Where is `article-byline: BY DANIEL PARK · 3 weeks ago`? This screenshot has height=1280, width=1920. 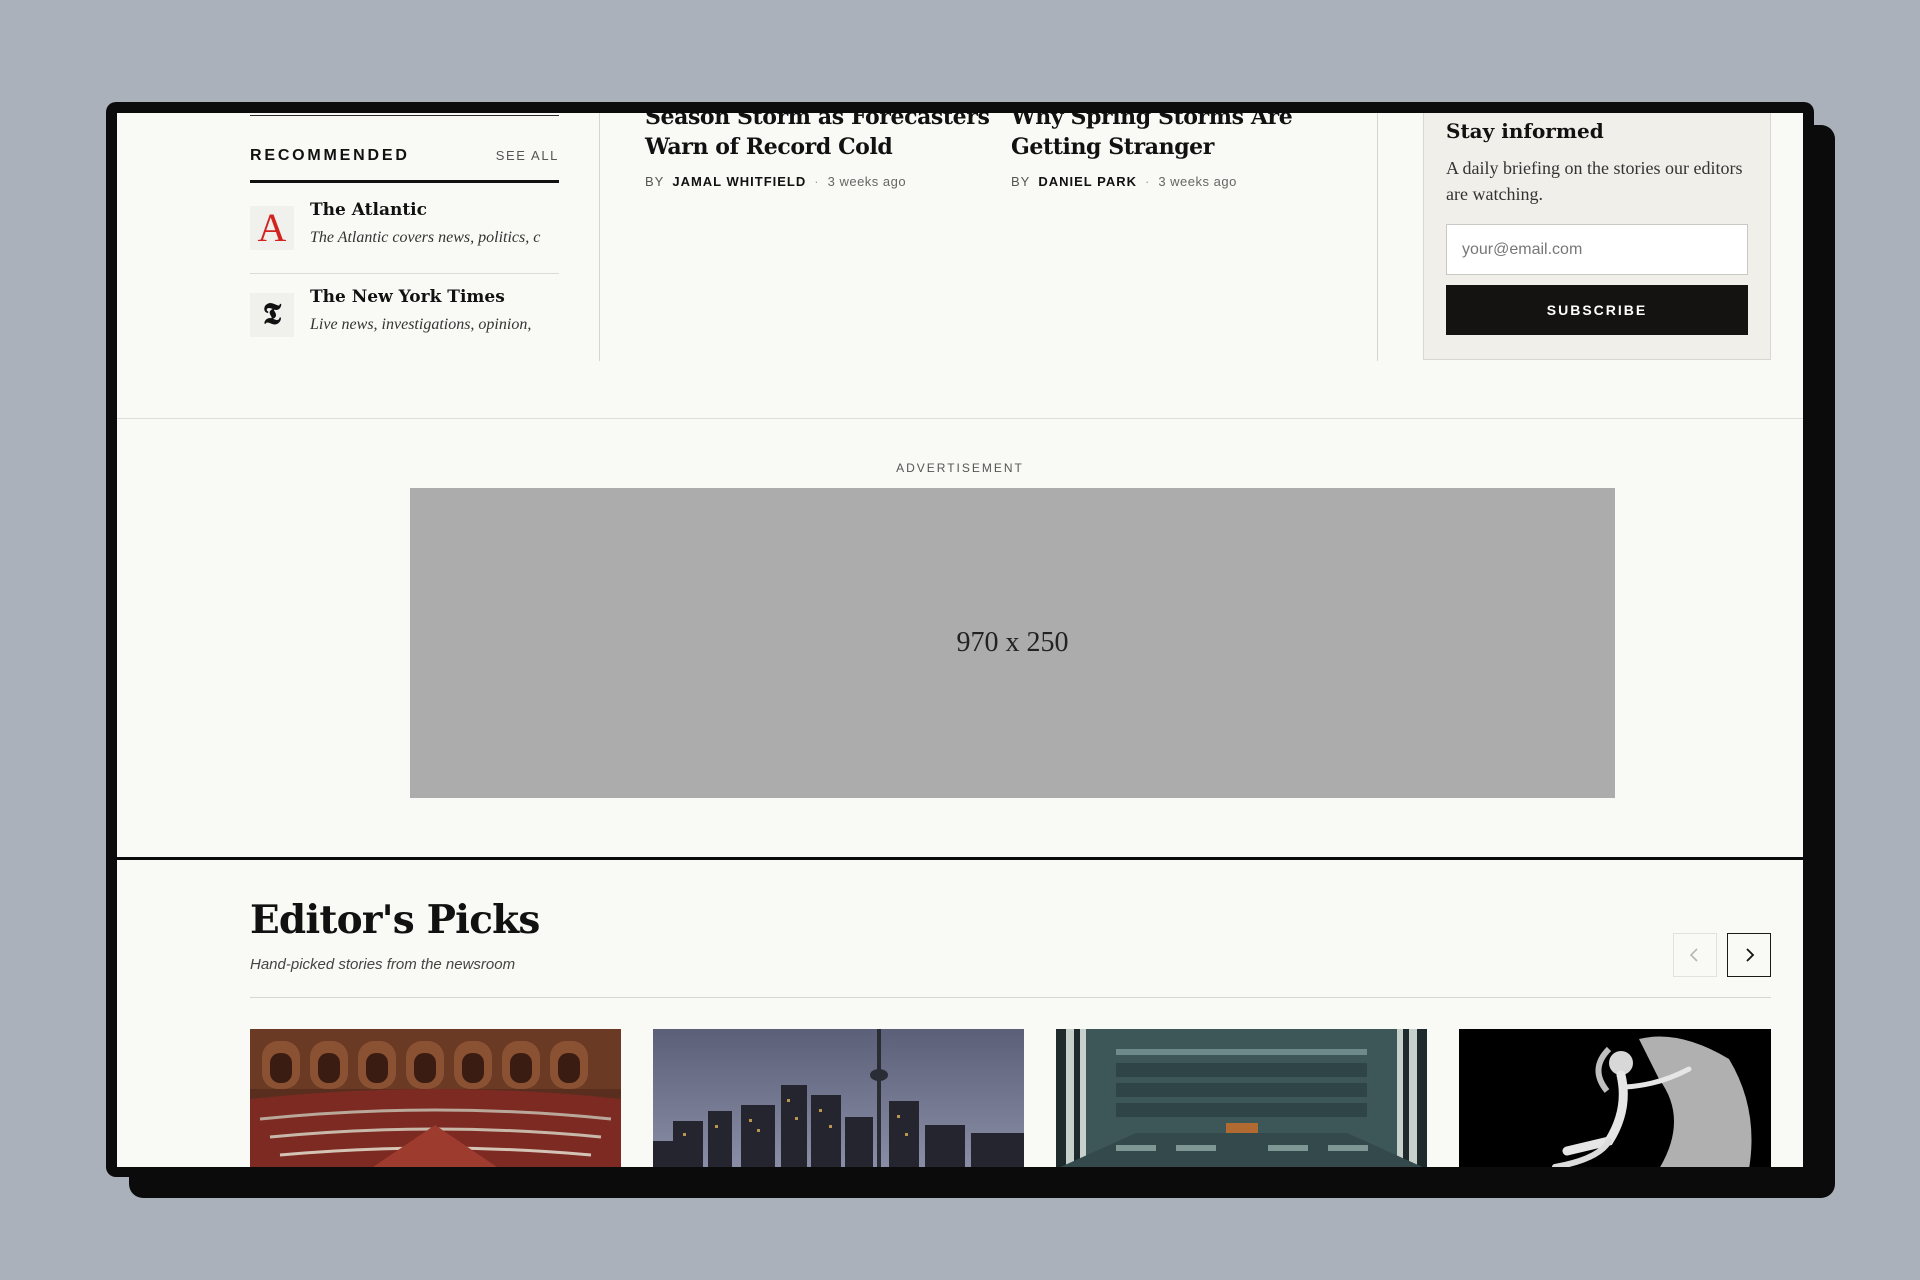 article-byline: BY DANIEL PARK · 3 weeks ago is located at coordinates (1124, 181).